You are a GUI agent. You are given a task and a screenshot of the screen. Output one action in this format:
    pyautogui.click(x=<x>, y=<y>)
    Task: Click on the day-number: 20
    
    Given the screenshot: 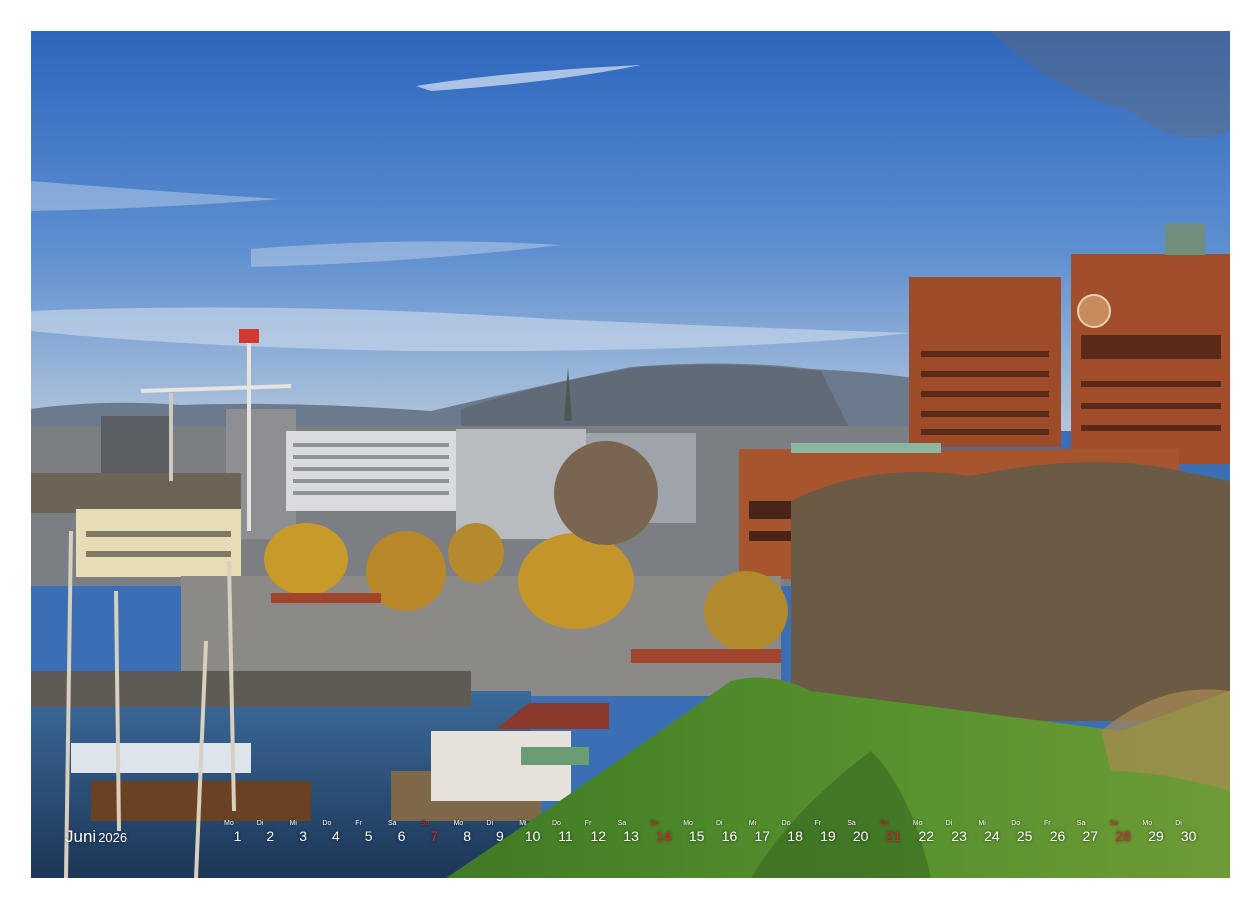 What is the action you would take?
    pyautogui.click(x=860, y=836)
    